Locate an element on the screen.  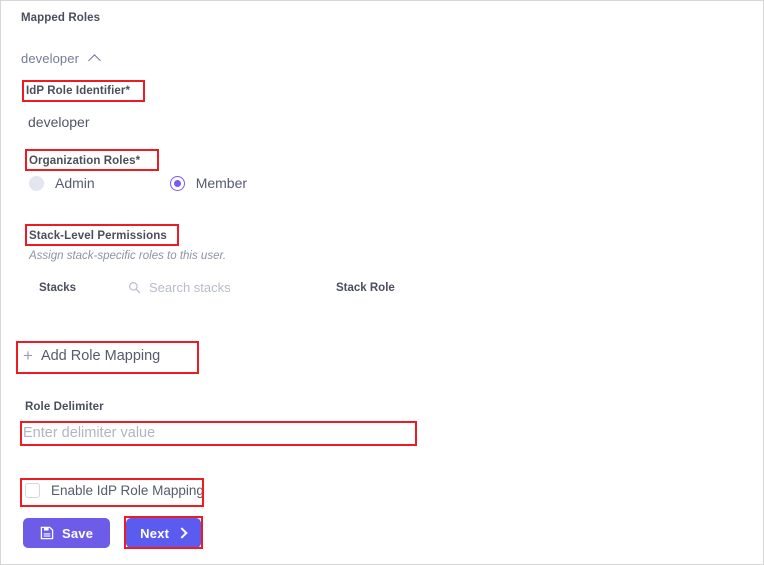
next-button: Next is located at coordinates (164, 533).